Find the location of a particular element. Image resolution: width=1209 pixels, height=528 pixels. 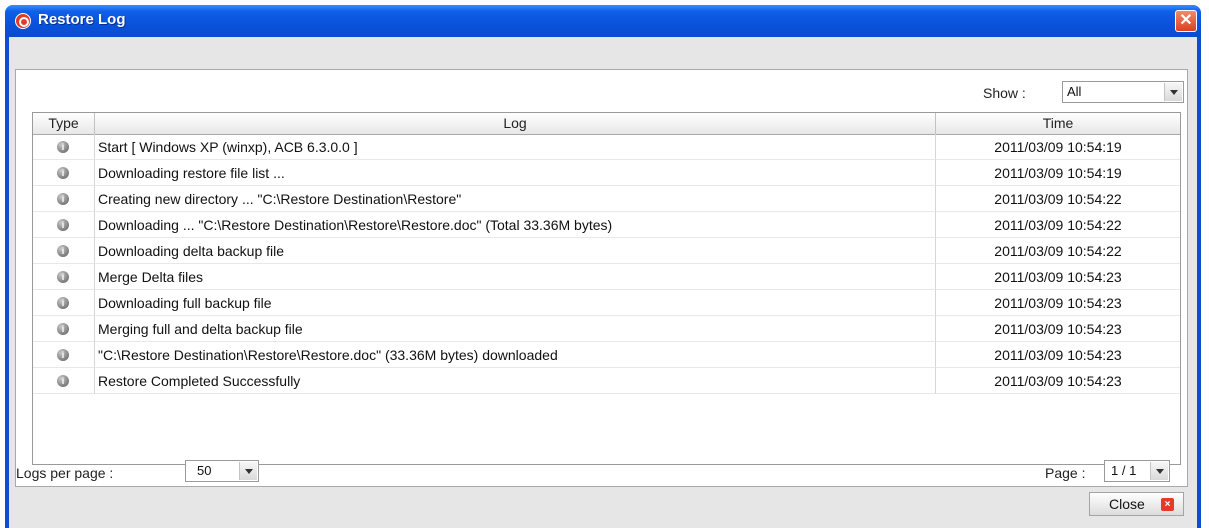

window-title: Restore Log is located at coordinates (82, 19).